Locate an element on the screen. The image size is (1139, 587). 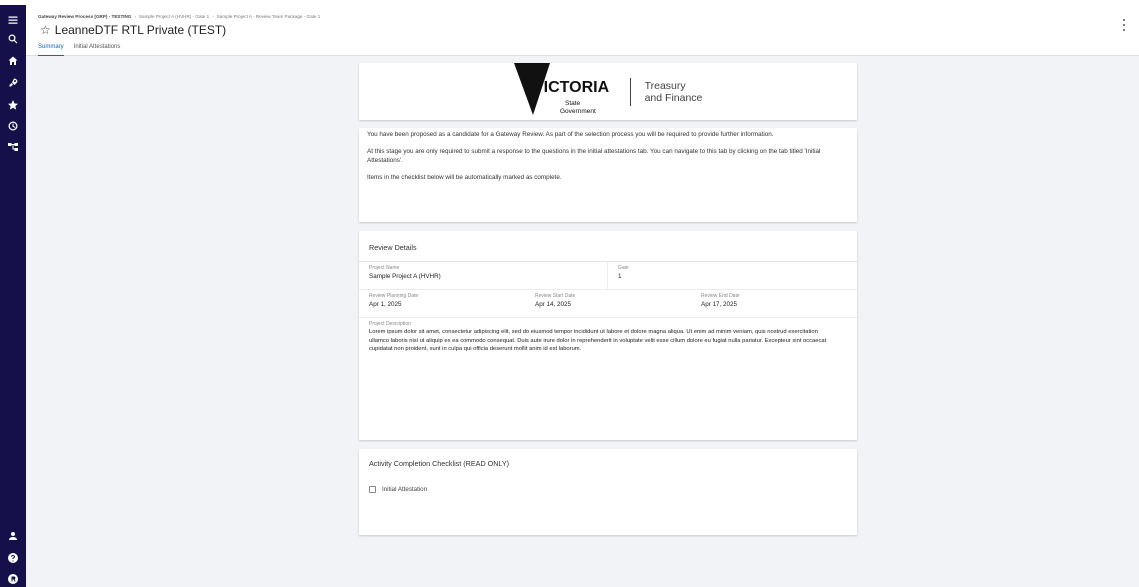
title-row: ☆ LeanneDTF RTL Private (TEST) is located at coordinates (133, 30).